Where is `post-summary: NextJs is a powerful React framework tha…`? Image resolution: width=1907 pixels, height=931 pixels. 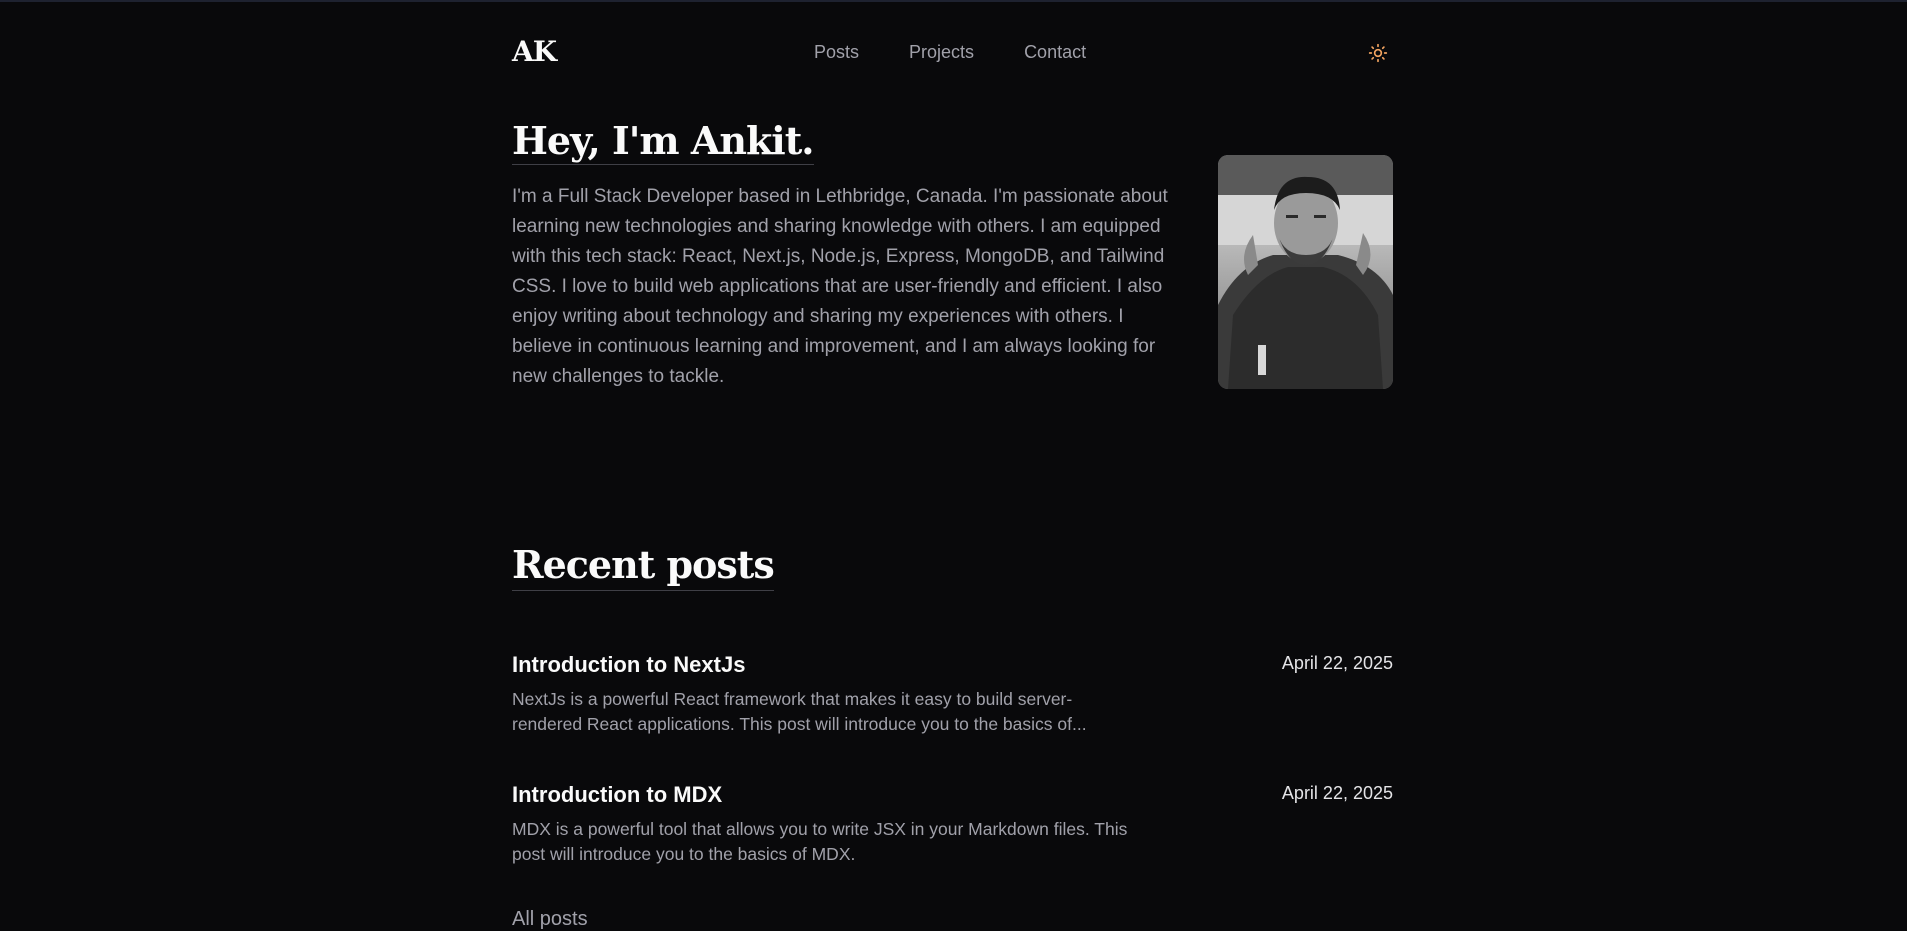 post-summary: NextJs is a powerful React framework tha… is located at coordinates (799, 711).